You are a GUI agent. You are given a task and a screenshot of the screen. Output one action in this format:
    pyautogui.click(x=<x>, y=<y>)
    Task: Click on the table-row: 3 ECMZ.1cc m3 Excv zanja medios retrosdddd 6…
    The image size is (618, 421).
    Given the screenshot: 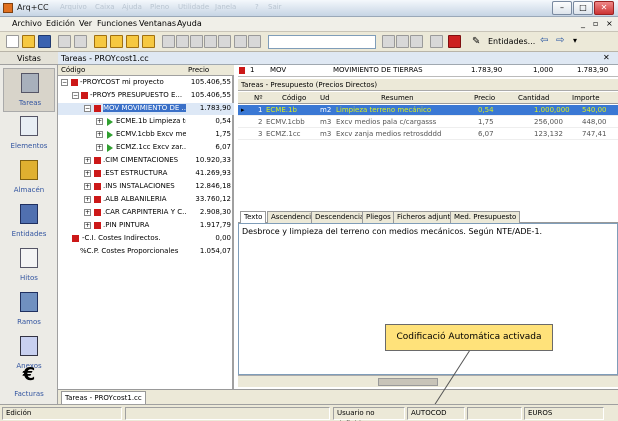 What is the action you would take?
    pyautogui.click(x=428, y=134)
    